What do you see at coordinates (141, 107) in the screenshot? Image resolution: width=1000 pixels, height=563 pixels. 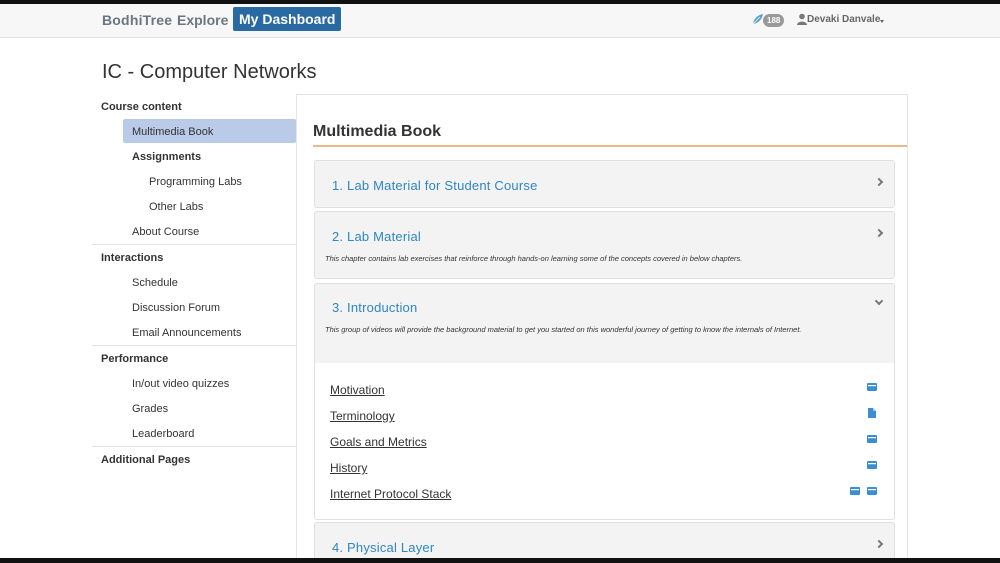 I see `sidebar-section-course-content: Course content` at bounding box center [141, 107].